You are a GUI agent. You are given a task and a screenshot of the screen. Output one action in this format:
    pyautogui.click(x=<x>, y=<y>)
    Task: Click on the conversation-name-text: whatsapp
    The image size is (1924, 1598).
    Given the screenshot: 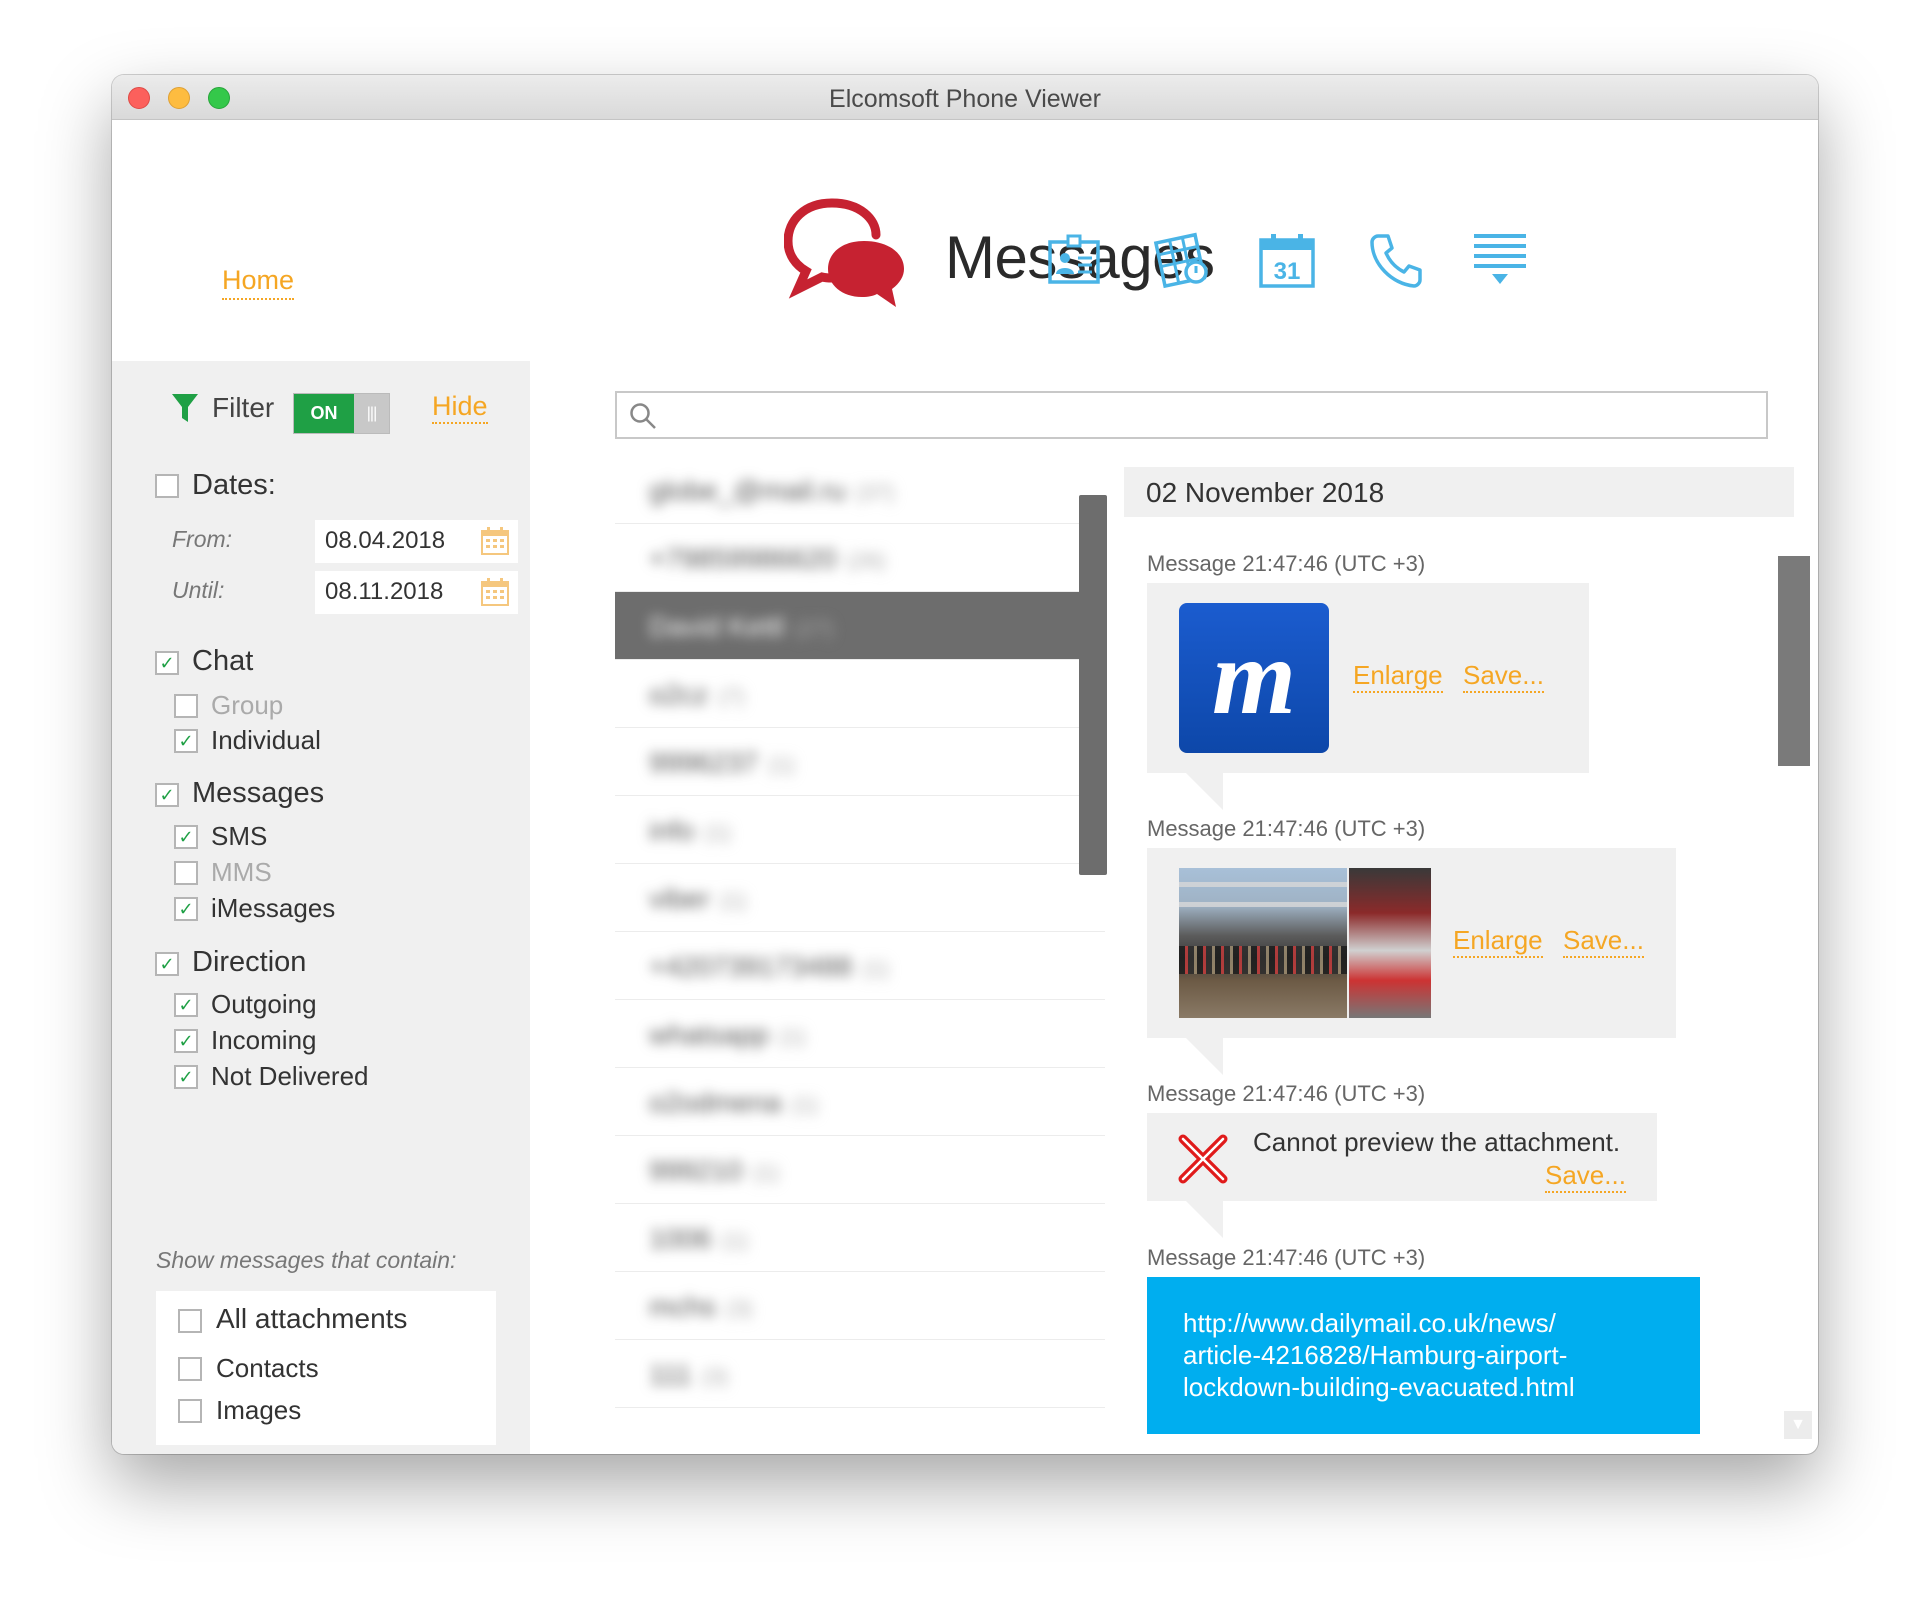 What is the action you would take?
    pyautogui.click(x=709, y=1034)
    